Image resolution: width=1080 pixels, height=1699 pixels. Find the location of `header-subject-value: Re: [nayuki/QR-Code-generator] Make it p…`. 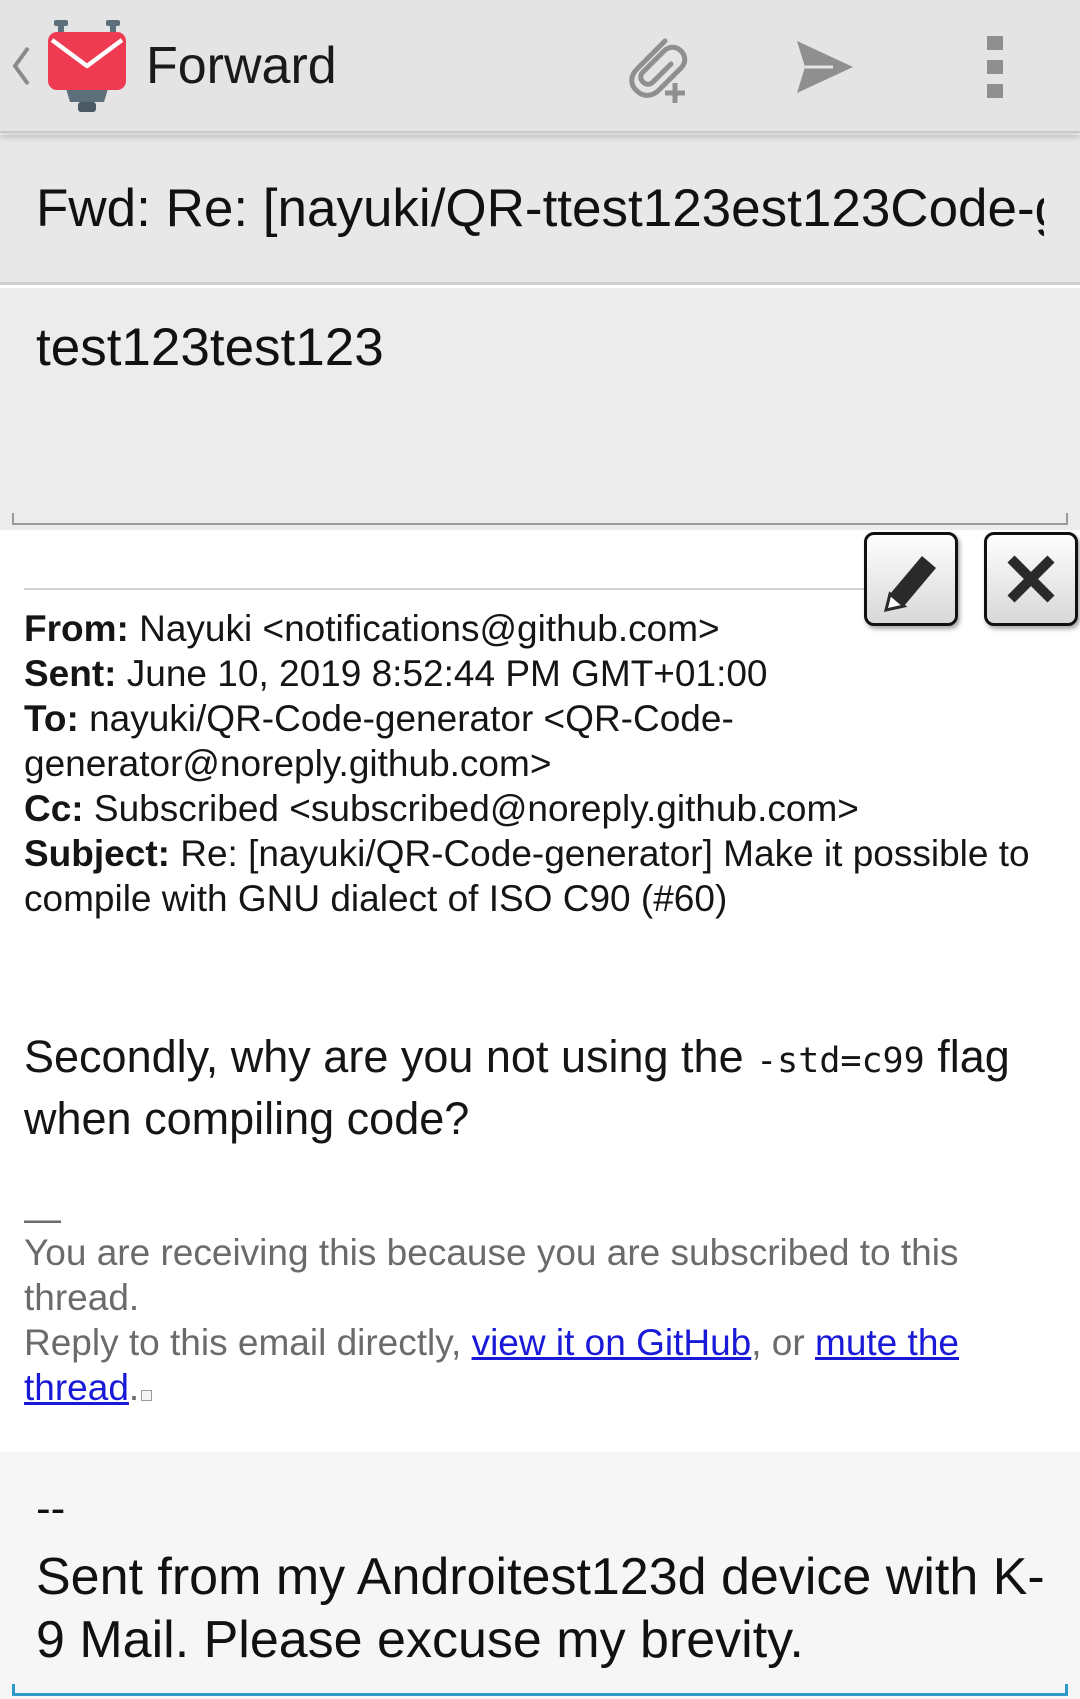

header-subject-value: Re: [nayuki/QR-Code-generator] Make it p… is located at coordinates (527, 876).